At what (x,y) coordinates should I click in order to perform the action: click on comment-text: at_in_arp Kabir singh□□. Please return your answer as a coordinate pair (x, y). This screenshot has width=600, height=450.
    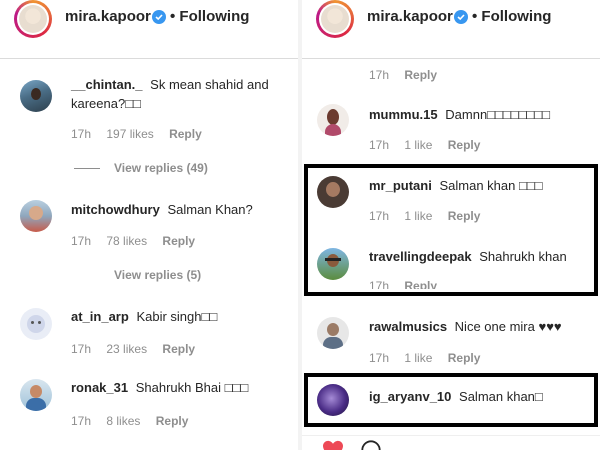
    Looking at the image, I should click on (144, 316).